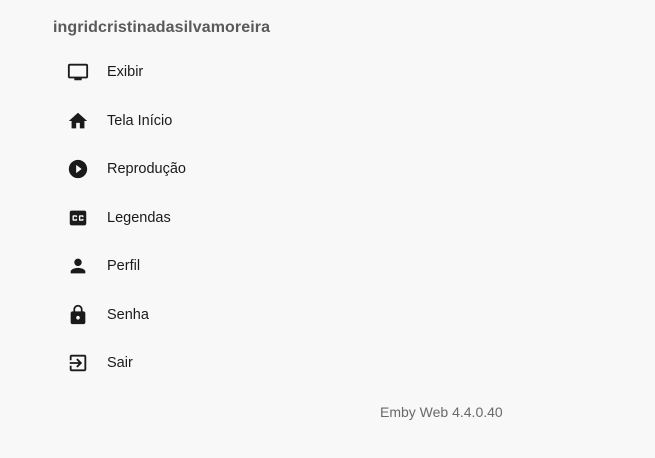 The width and height of the screenshot is (655, 458). What do you see at coordinates (441, 412) in the screenshot?
I see `app-version: Emby Web 4.4.0.40` at bounding box center [441, 412].